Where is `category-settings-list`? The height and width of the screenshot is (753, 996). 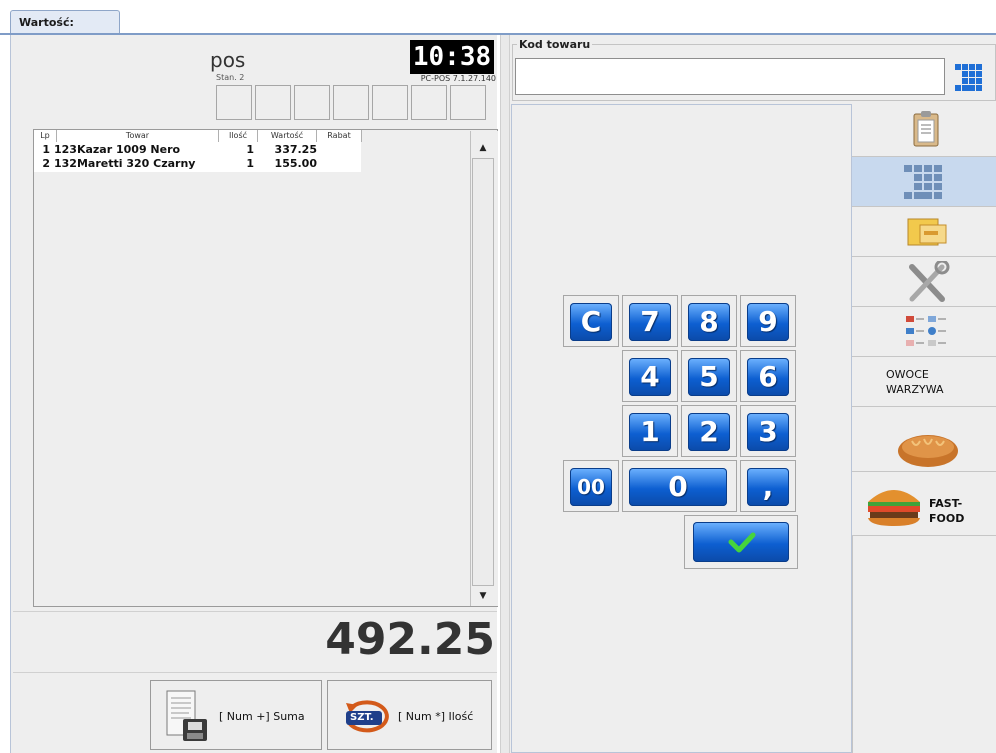
category-settings-list is located at coordinates (924, 332).